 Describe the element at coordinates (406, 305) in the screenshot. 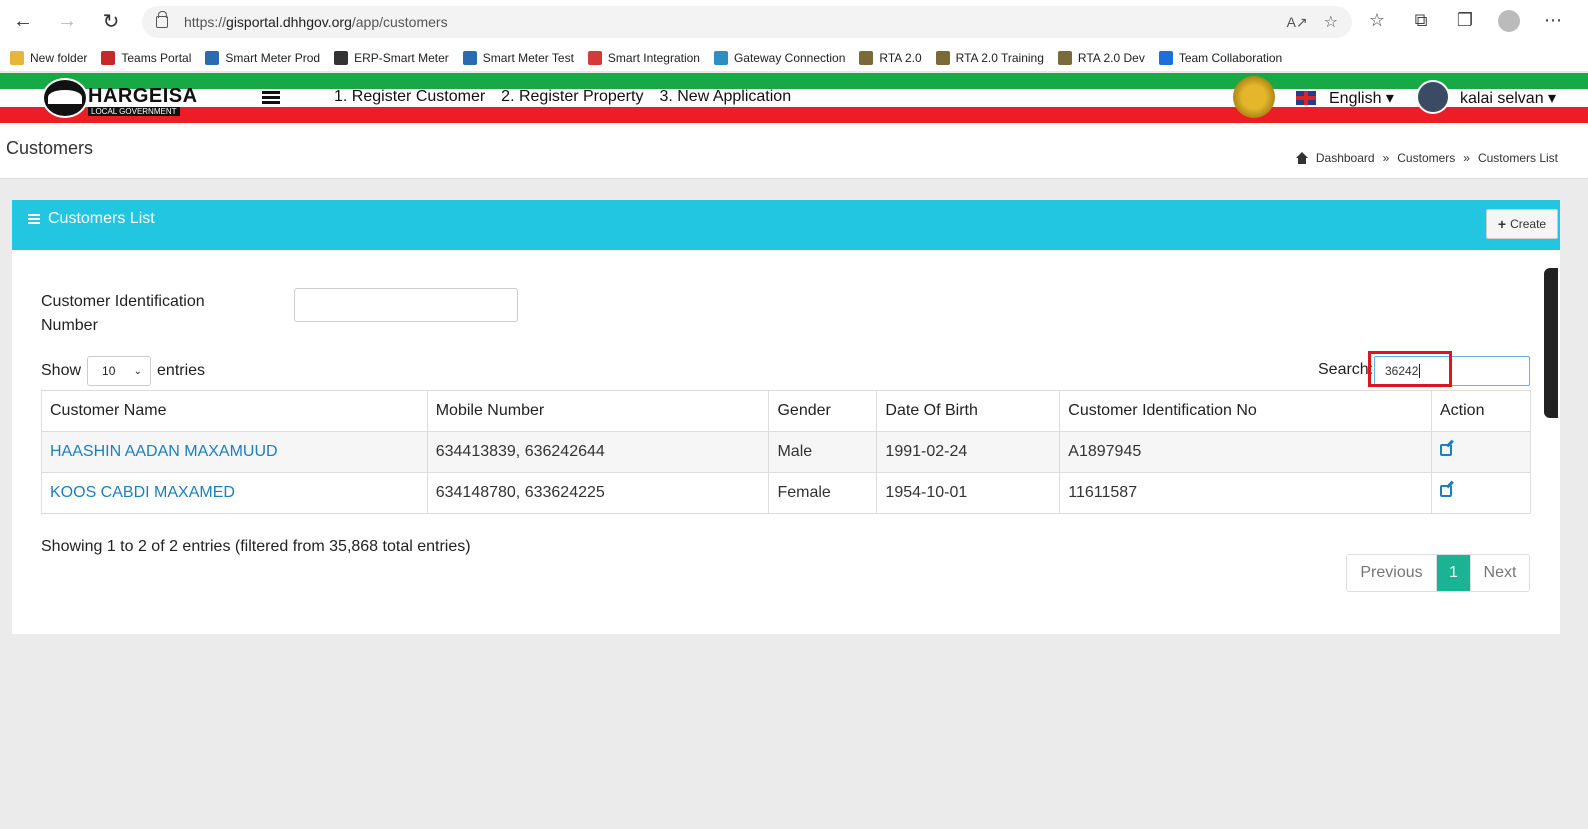

I see `cid-input` at that location.